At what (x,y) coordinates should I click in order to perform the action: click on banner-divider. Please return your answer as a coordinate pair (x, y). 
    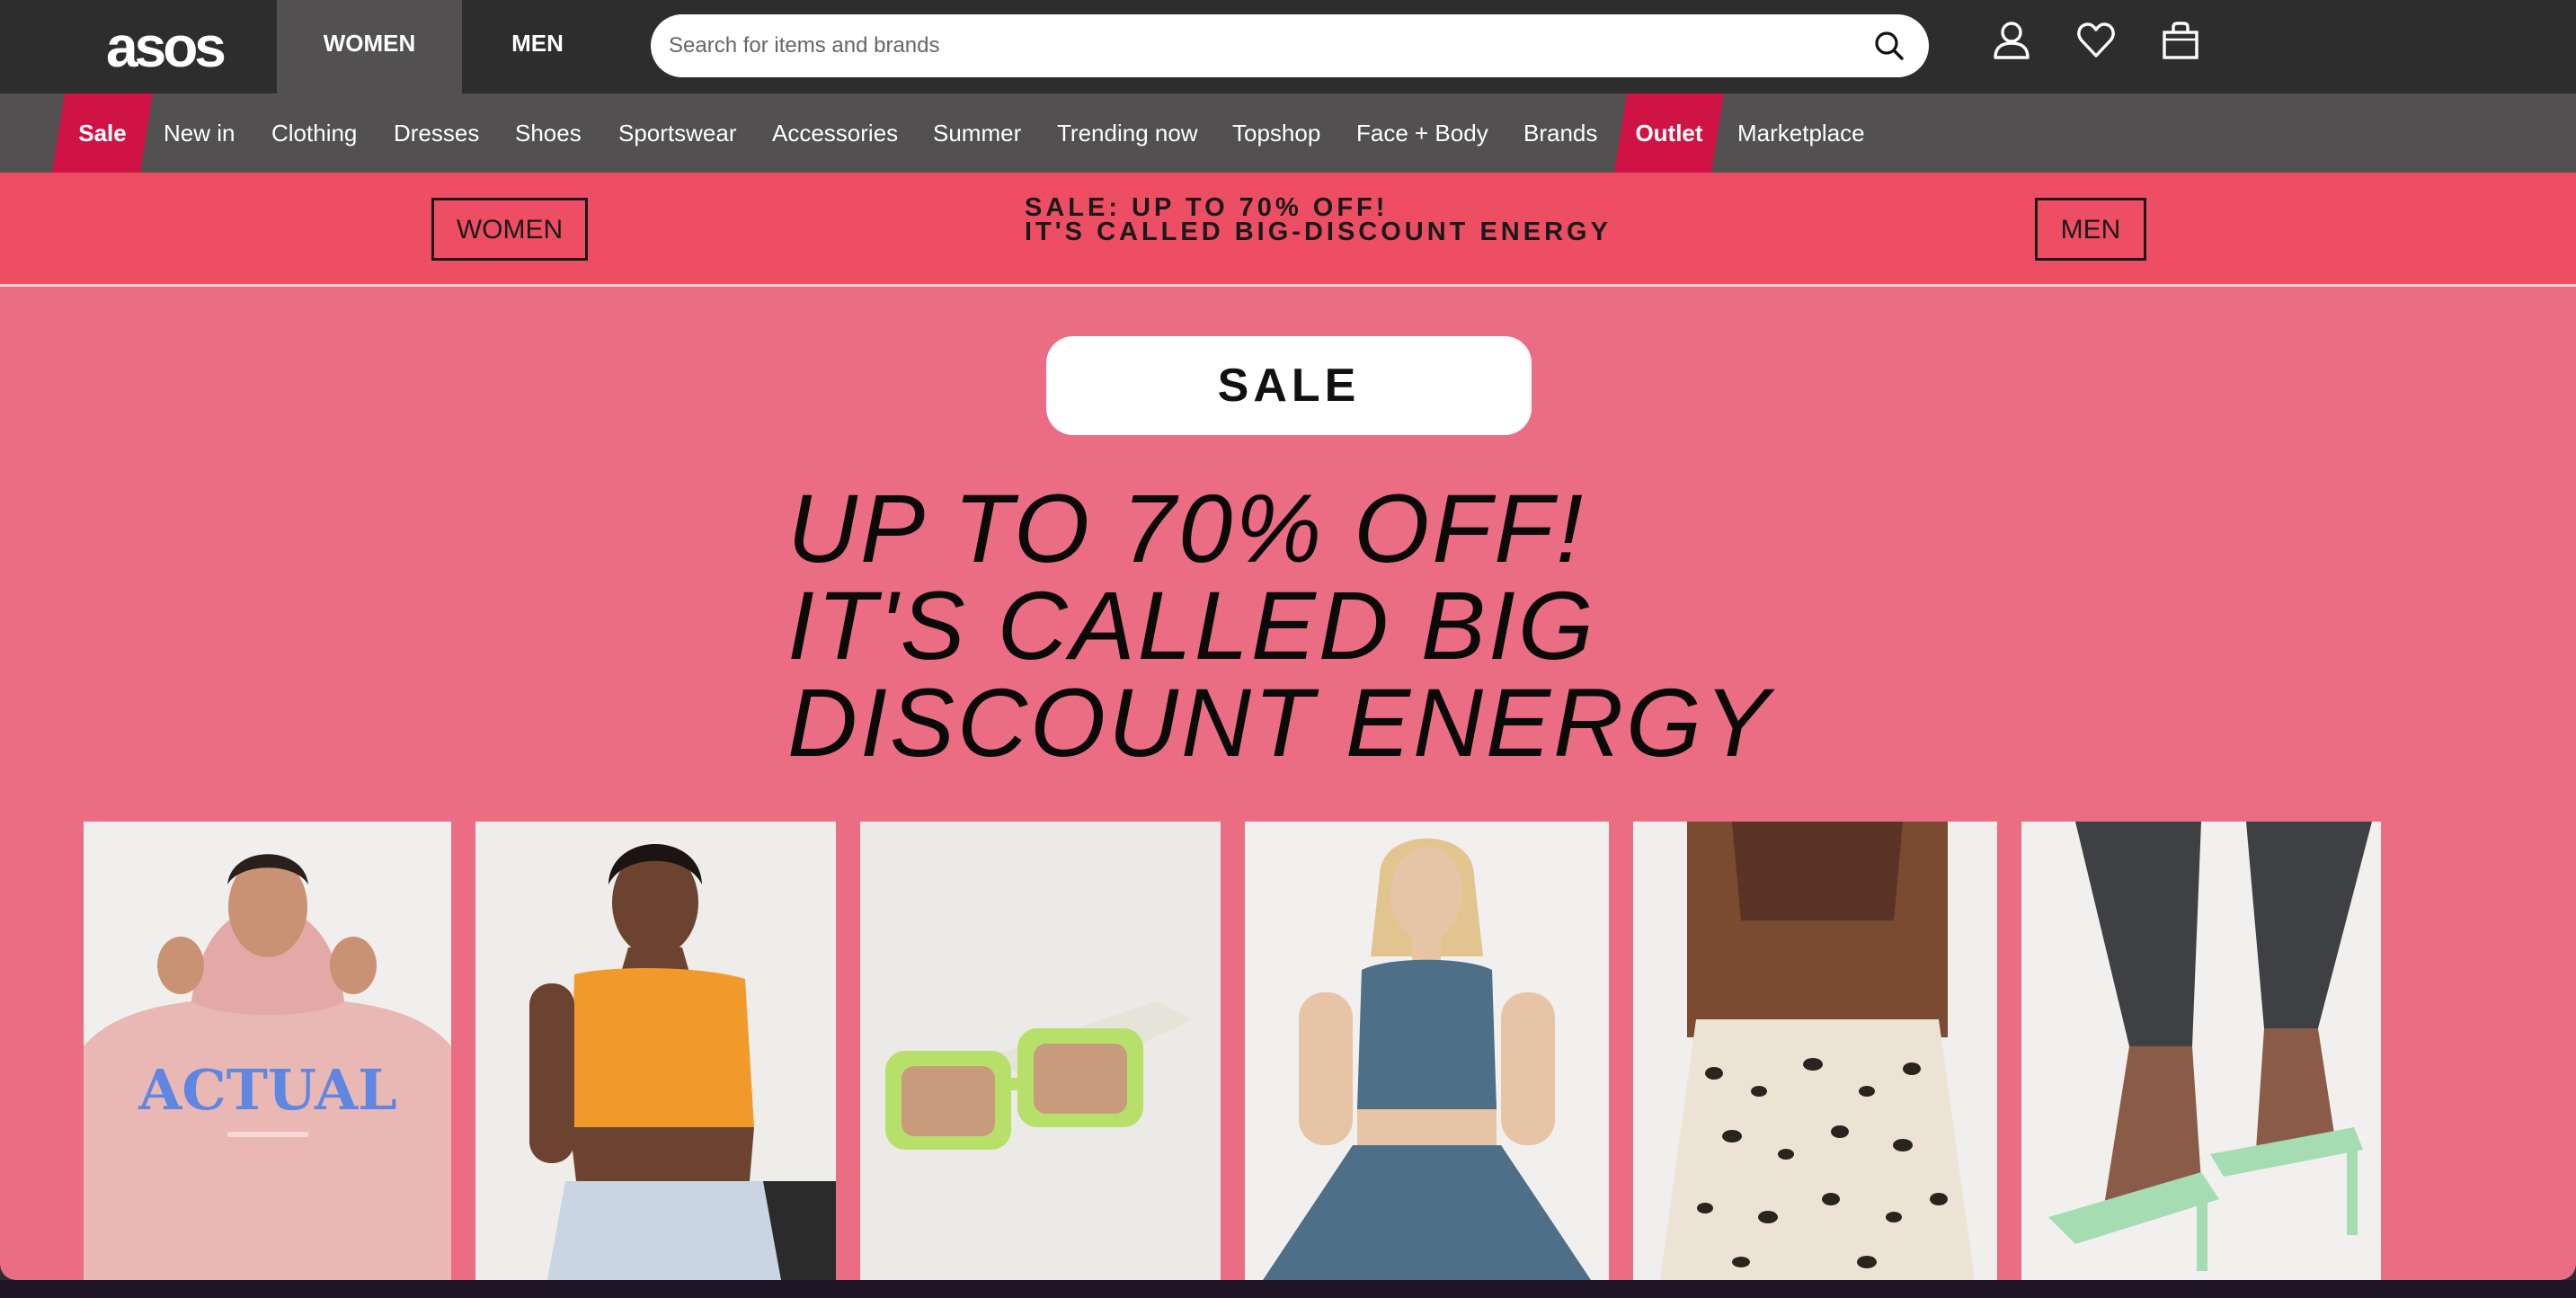
    Looking at the image, I should click on (1288, 285).